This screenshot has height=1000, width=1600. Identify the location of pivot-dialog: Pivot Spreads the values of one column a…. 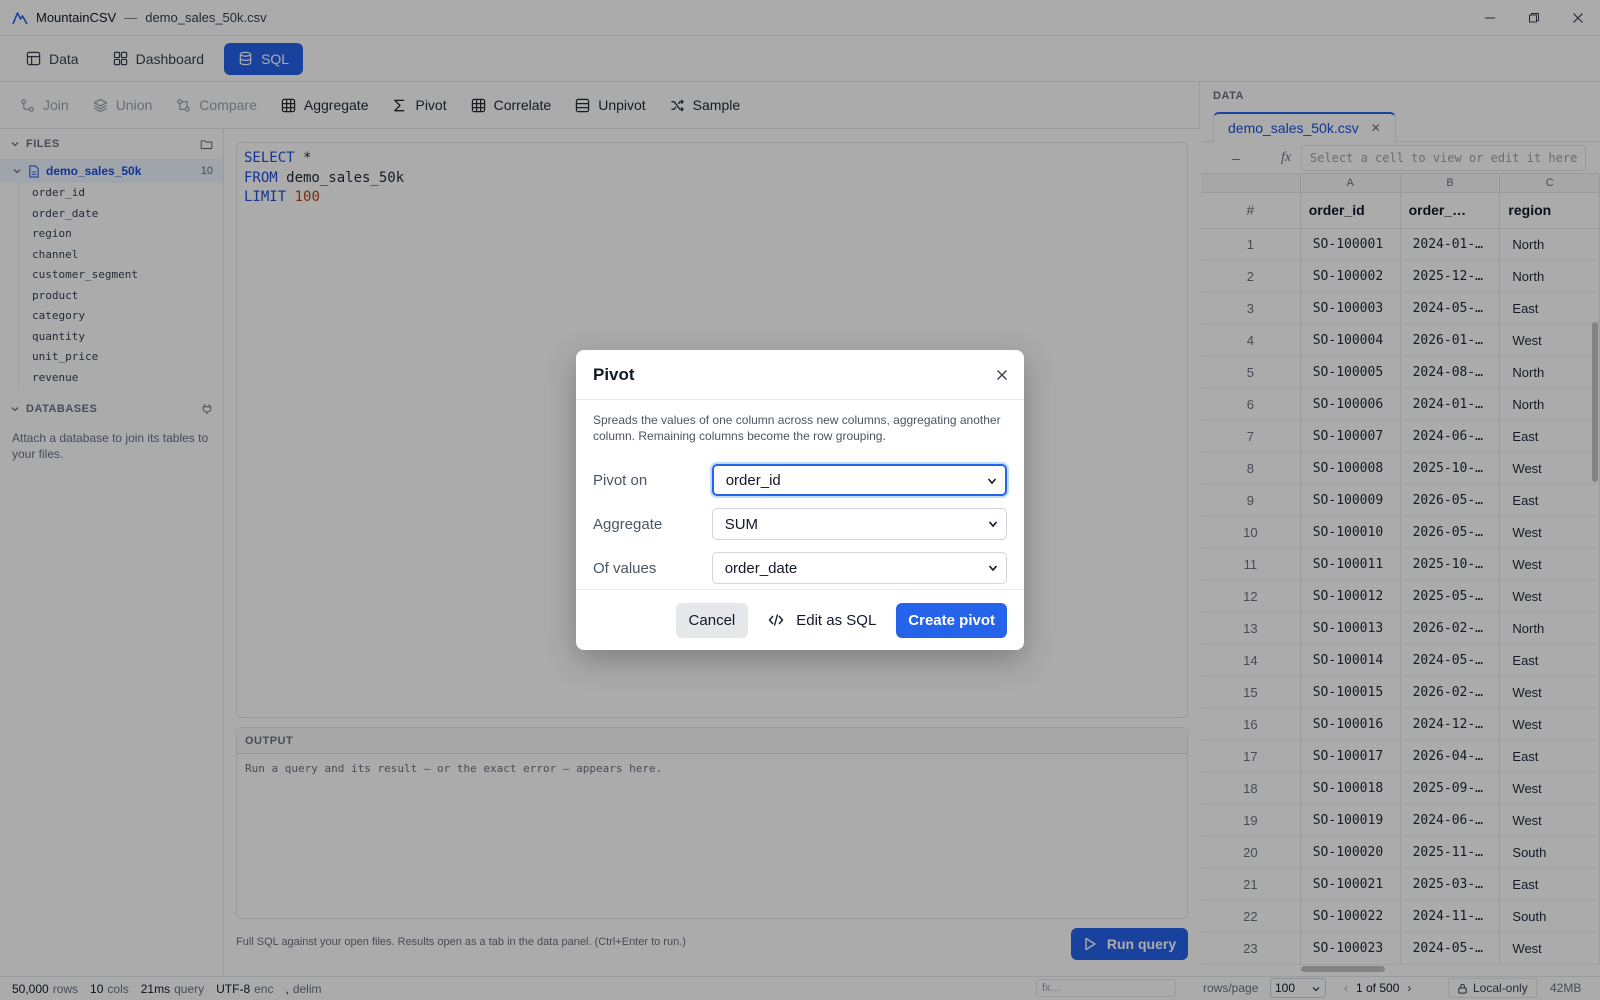
(800, 500).